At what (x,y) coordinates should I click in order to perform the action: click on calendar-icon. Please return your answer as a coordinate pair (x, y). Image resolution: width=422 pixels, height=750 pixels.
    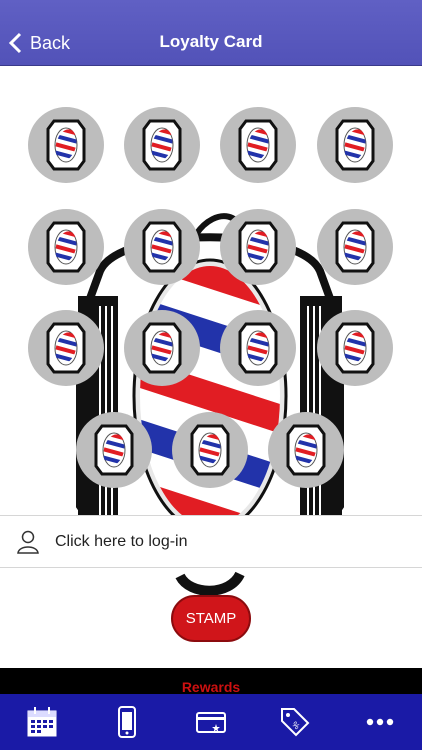
    Looking at the image, I should click on (42, 722).